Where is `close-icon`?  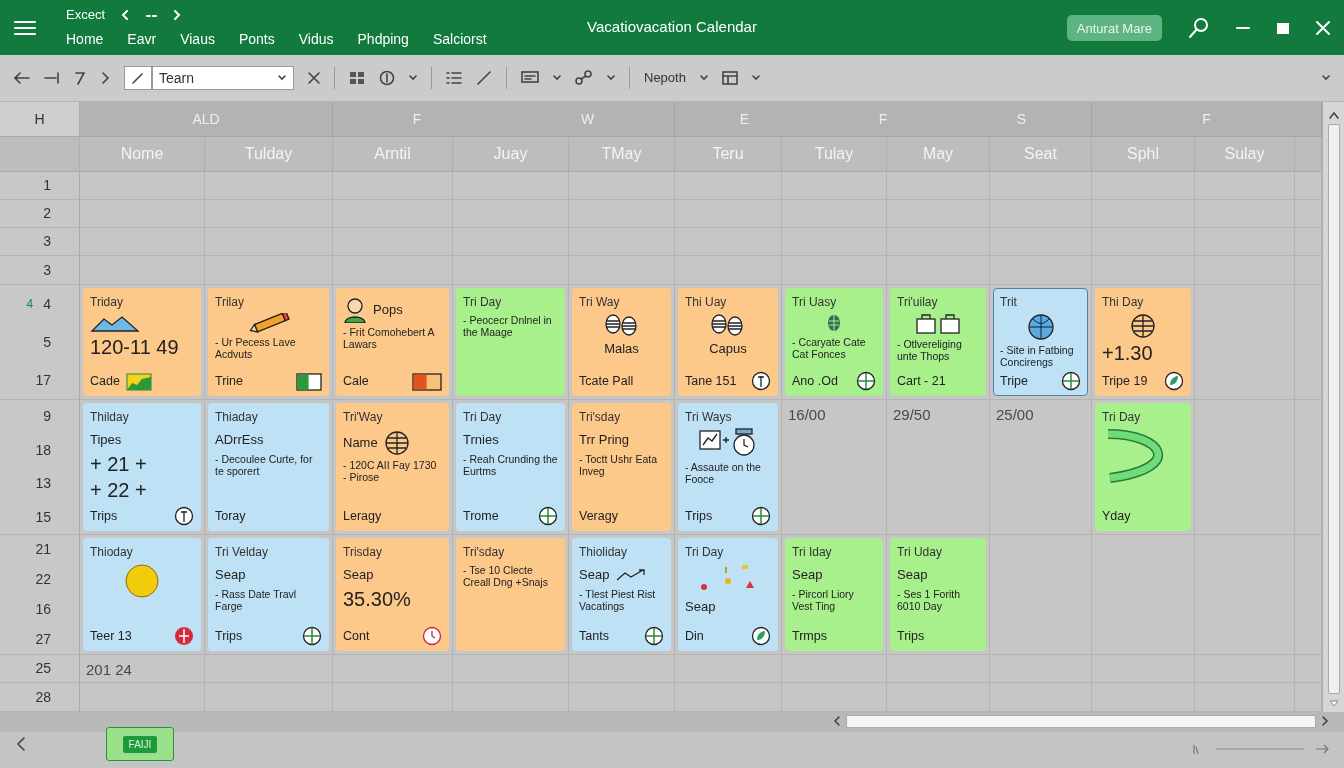 close-icon is located at coordinates (314, 78).